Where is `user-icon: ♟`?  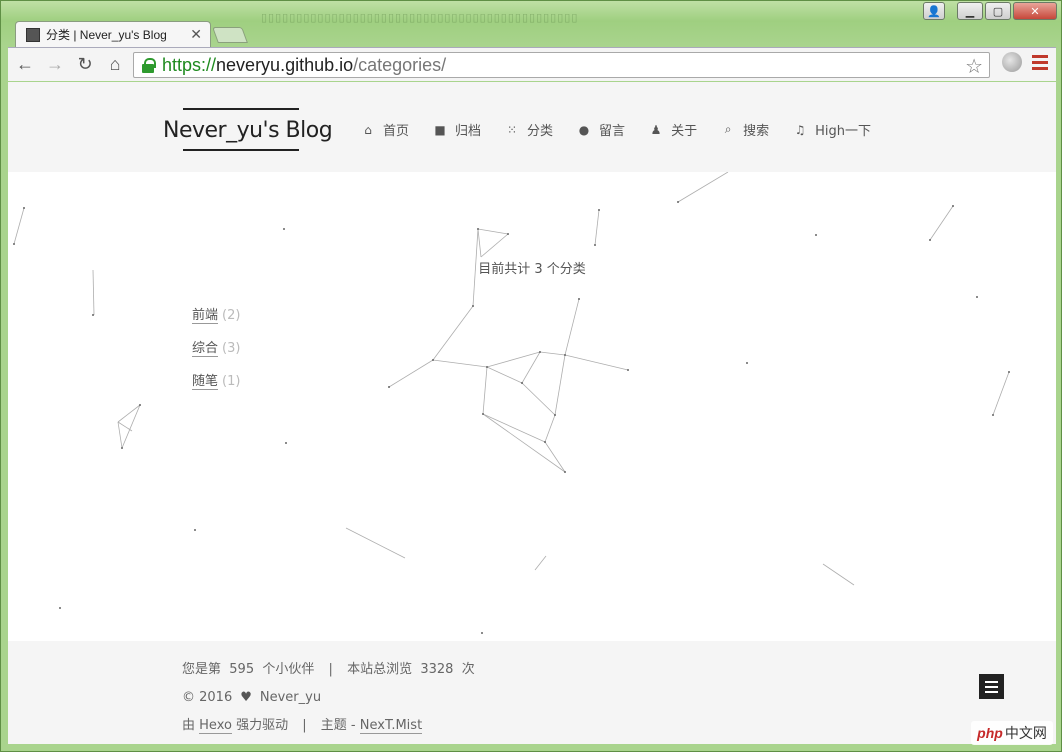 user-icon: ♟ is located at coordinates (656, 129).